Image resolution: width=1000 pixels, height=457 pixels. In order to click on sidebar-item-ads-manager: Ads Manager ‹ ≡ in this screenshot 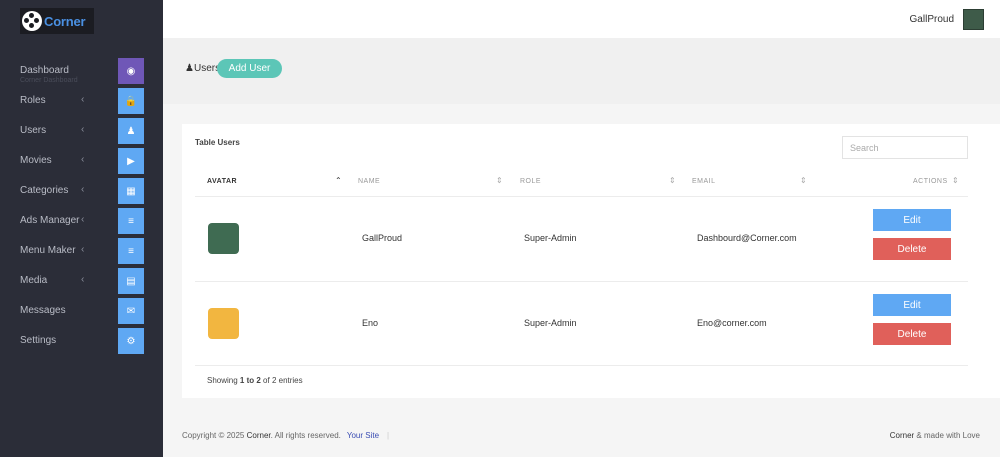, I will do `click(81, 221)`.